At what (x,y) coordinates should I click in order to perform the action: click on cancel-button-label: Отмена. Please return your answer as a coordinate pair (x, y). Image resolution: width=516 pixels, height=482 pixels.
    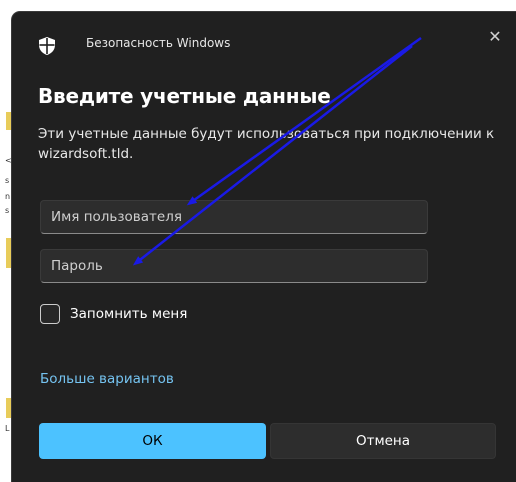
    Looking at the image, I should click on (383, 441).